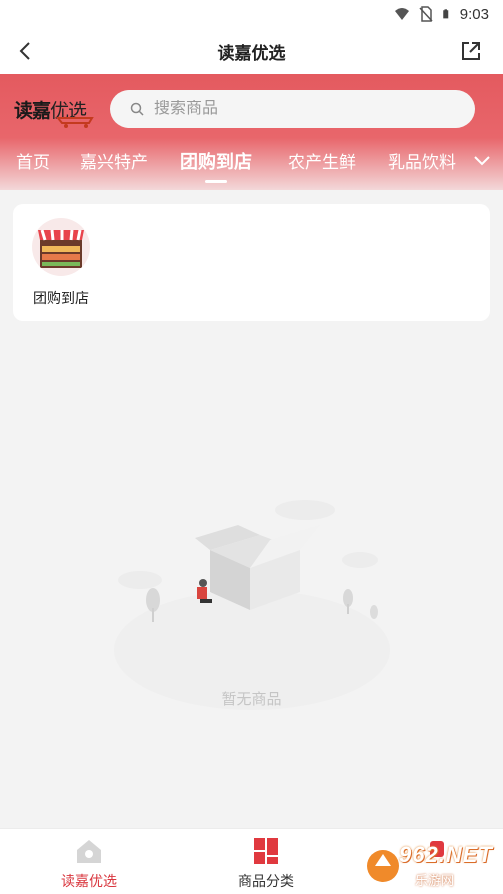 This screenshot has width=503, height=894. What do you see at coordinates (251, 14) in the screenshot?
I see `status-bar: 9:03` at bounding box center [251, 14].